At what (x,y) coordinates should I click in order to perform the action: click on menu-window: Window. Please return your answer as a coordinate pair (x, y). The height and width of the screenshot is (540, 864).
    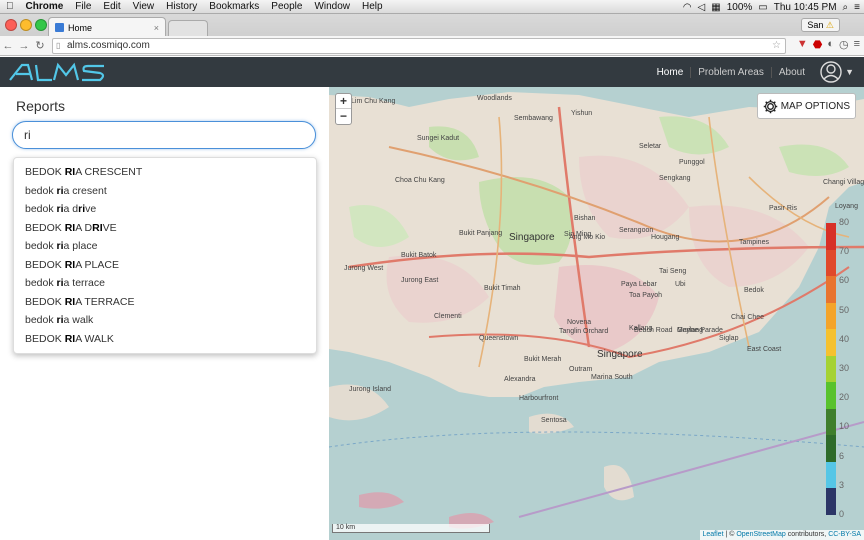
    Looking at the image, I should click on (332, 6).